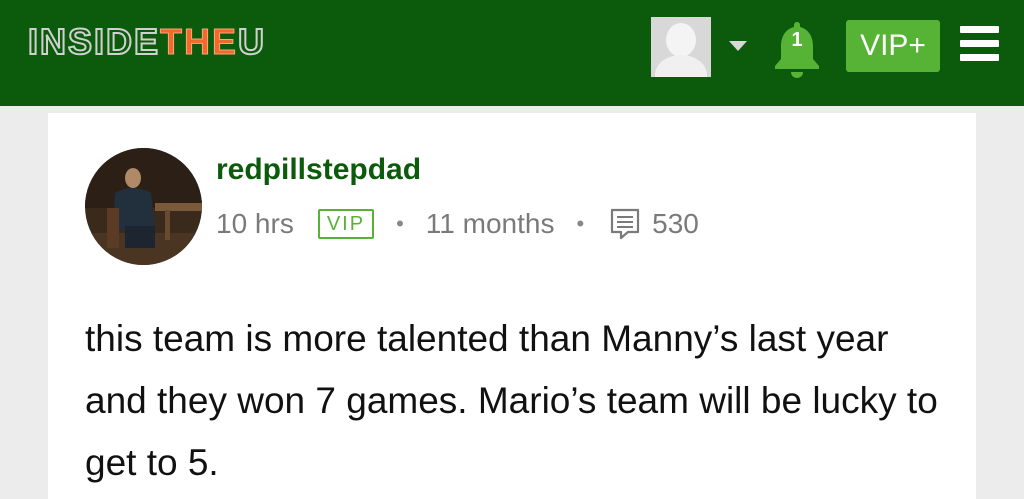 This screenshot has width=1024, height=499. Describe the element at coordinates (675, 223) in the screenshot. I see `post-count: 530` at that location.